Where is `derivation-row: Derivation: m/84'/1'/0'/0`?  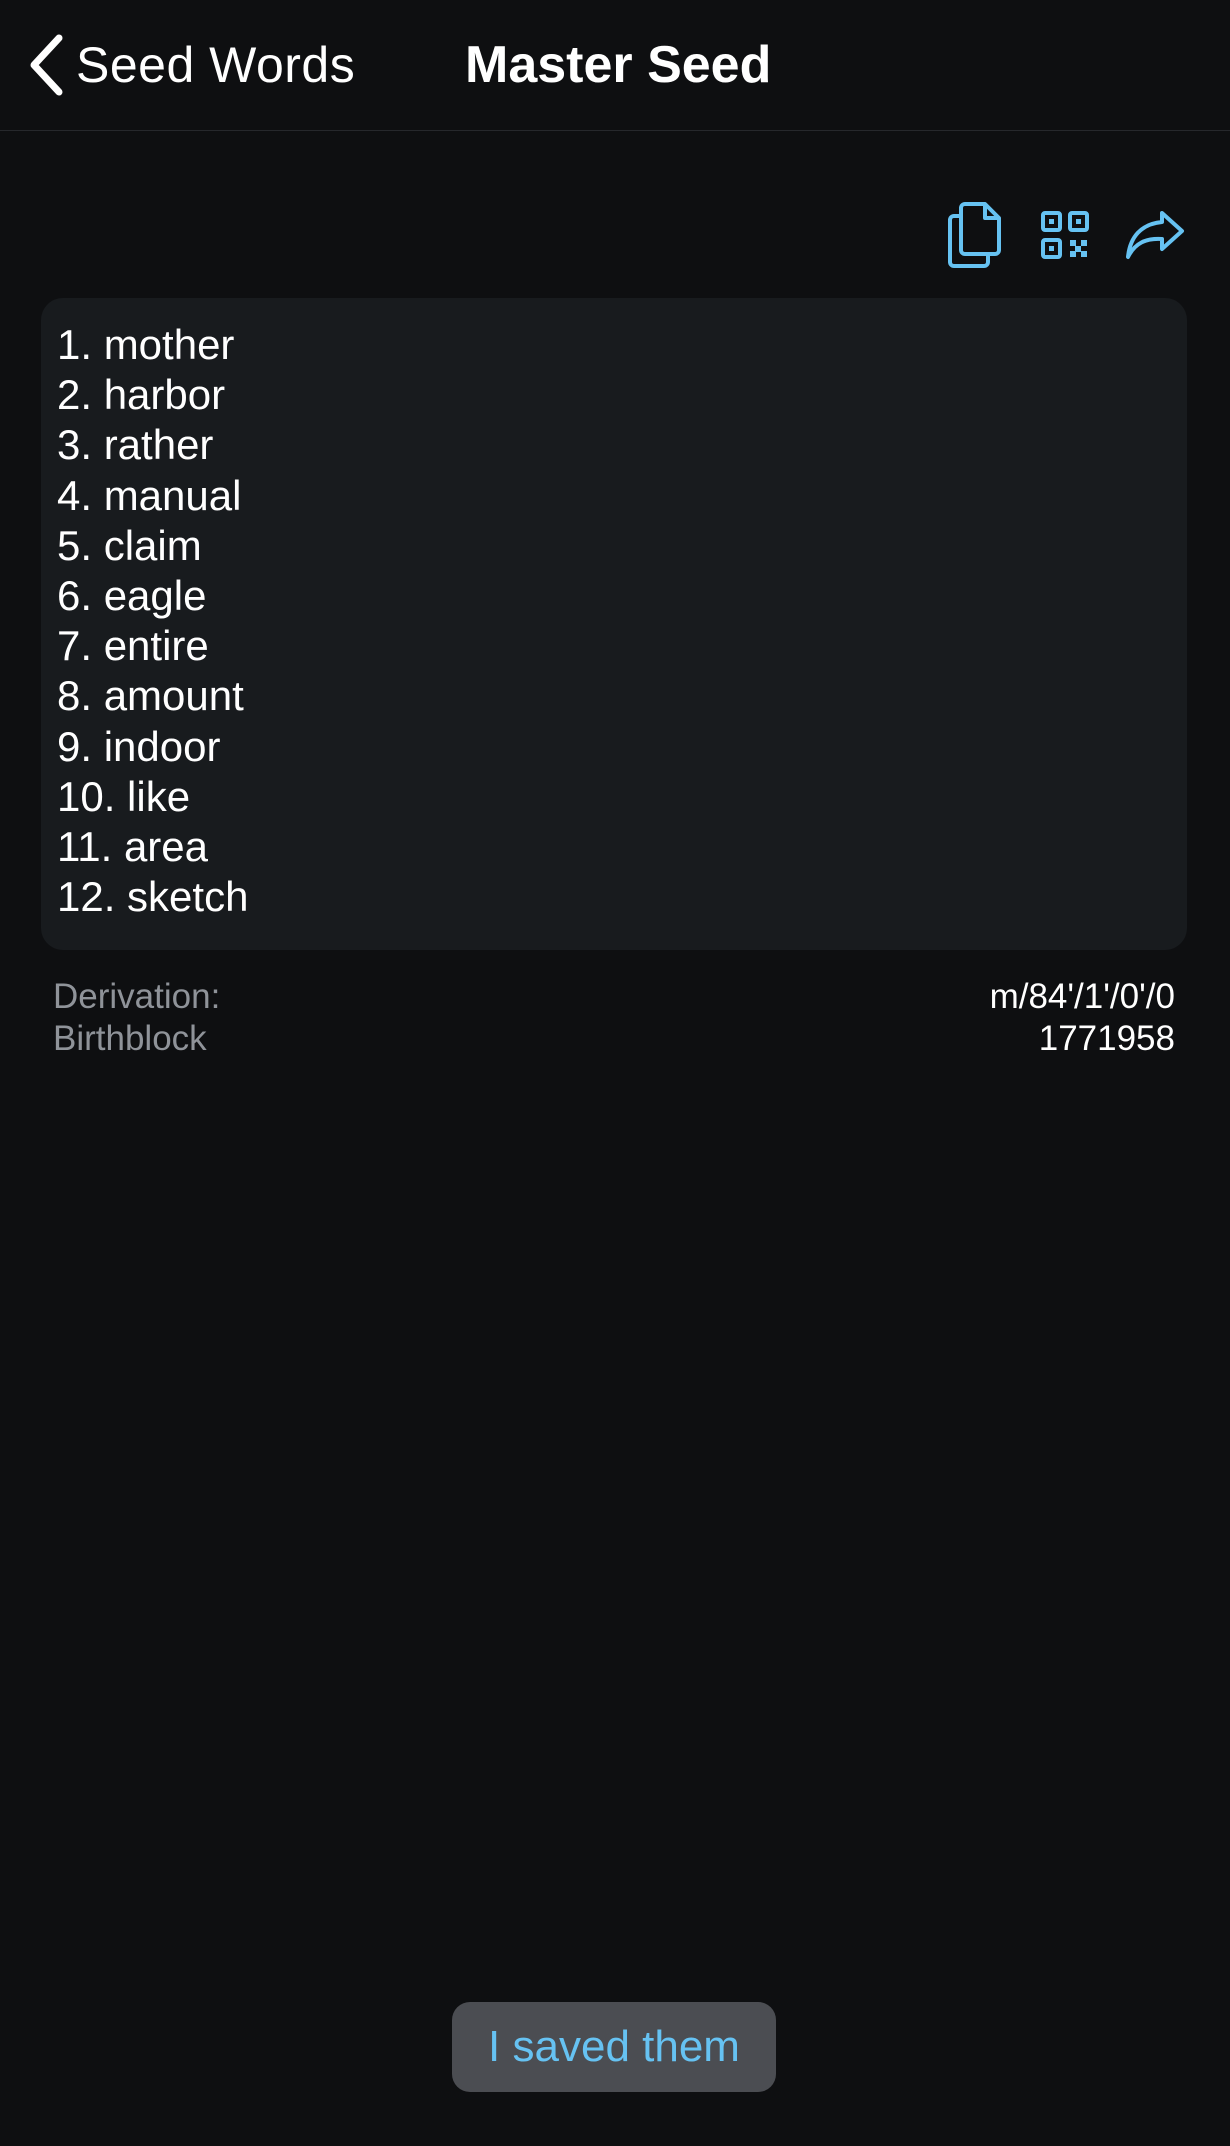 derivation-row: Derivation: m/84'/1'/0'/0 is located at coordinates (614, 997).